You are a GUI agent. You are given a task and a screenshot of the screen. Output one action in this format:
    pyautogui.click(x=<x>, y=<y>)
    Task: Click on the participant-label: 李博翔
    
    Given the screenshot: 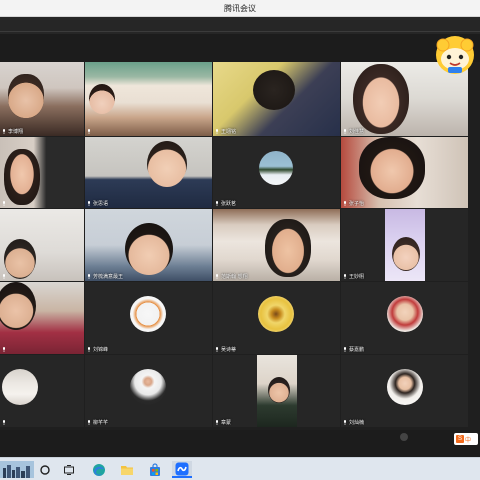 What is the action you would take?
    pyautogui.click(x=12, y=131)
    